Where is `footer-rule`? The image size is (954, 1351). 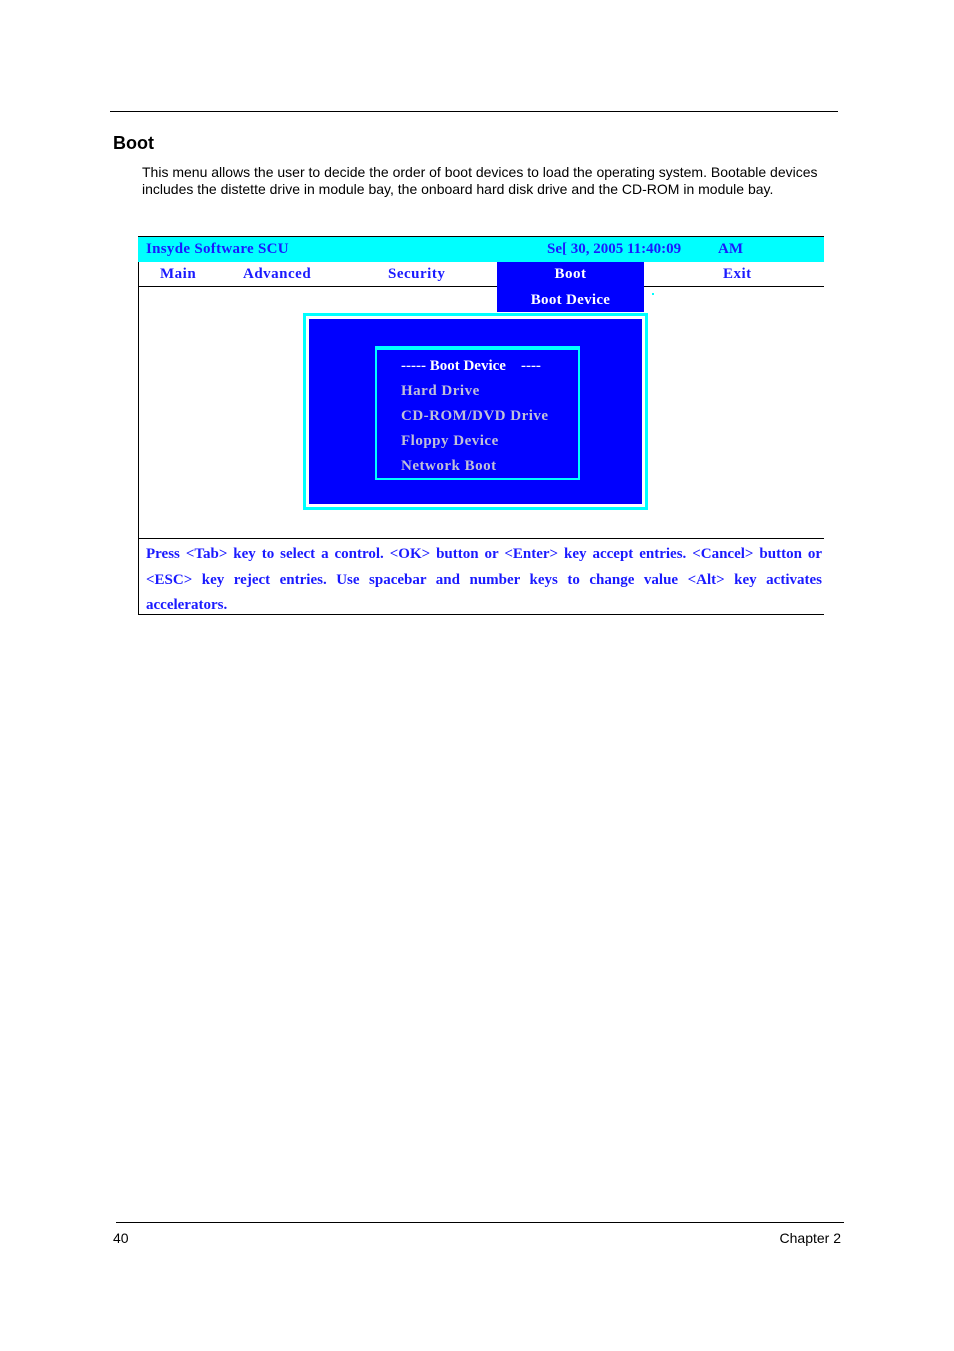 footer-rule is located at coordinates (480, 1222).